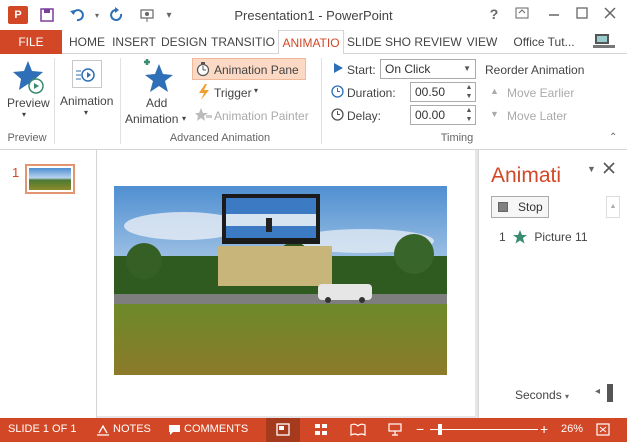  What do you see at coordinates (561, 237) in the screenshot?
I see `animation-item-label: Picture 11` at bounding box center [561, 237].